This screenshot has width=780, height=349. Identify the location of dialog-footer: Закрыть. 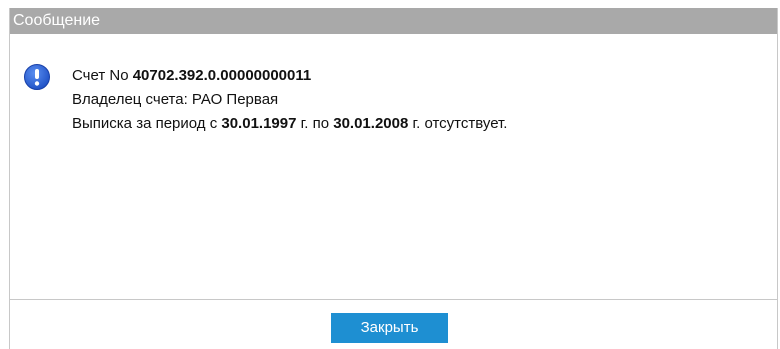
(393, 324).